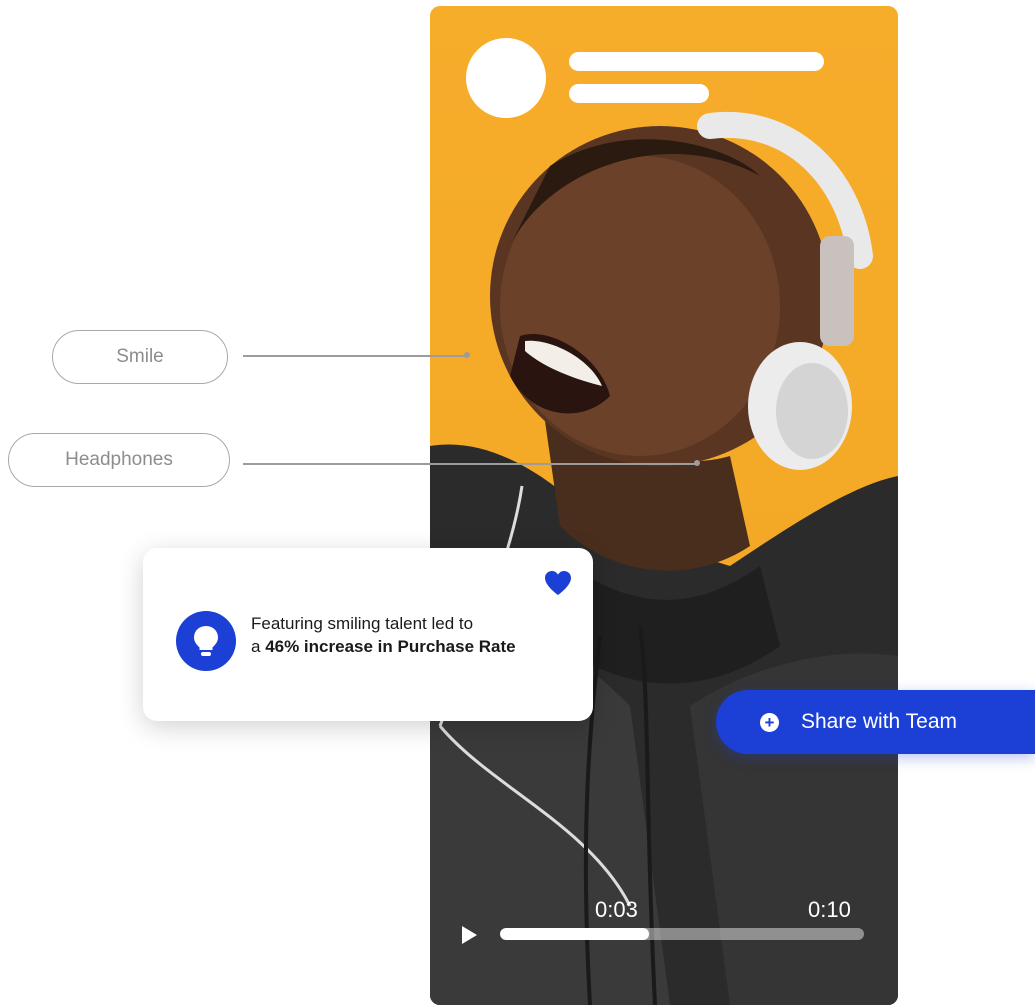 The image size is (1035, 1005). I want to click on tag-headphones: Headphones, so click(119, 460).